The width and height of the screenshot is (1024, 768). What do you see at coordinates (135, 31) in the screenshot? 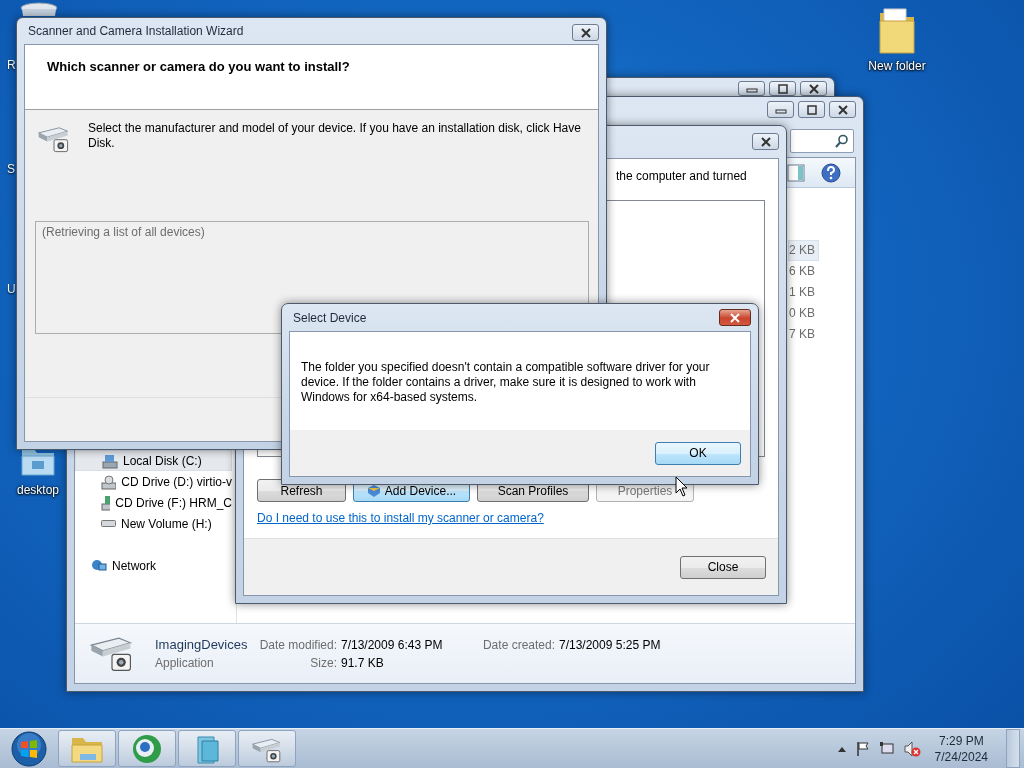
I see `window-title: Scanner and Camera Installation Wizard` at bounding box center [135, 31].